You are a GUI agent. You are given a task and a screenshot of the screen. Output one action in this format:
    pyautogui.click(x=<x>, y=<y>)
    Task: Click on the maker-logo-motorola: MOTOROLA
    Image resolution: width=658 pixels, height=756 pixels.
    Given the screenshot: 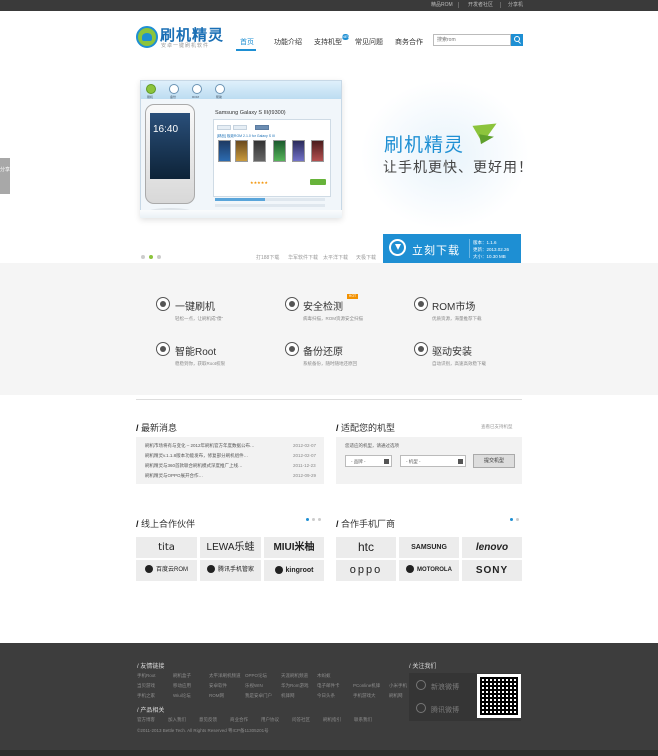 What is the action you would take?
    pyautogui.click(x=429, y=570)
    